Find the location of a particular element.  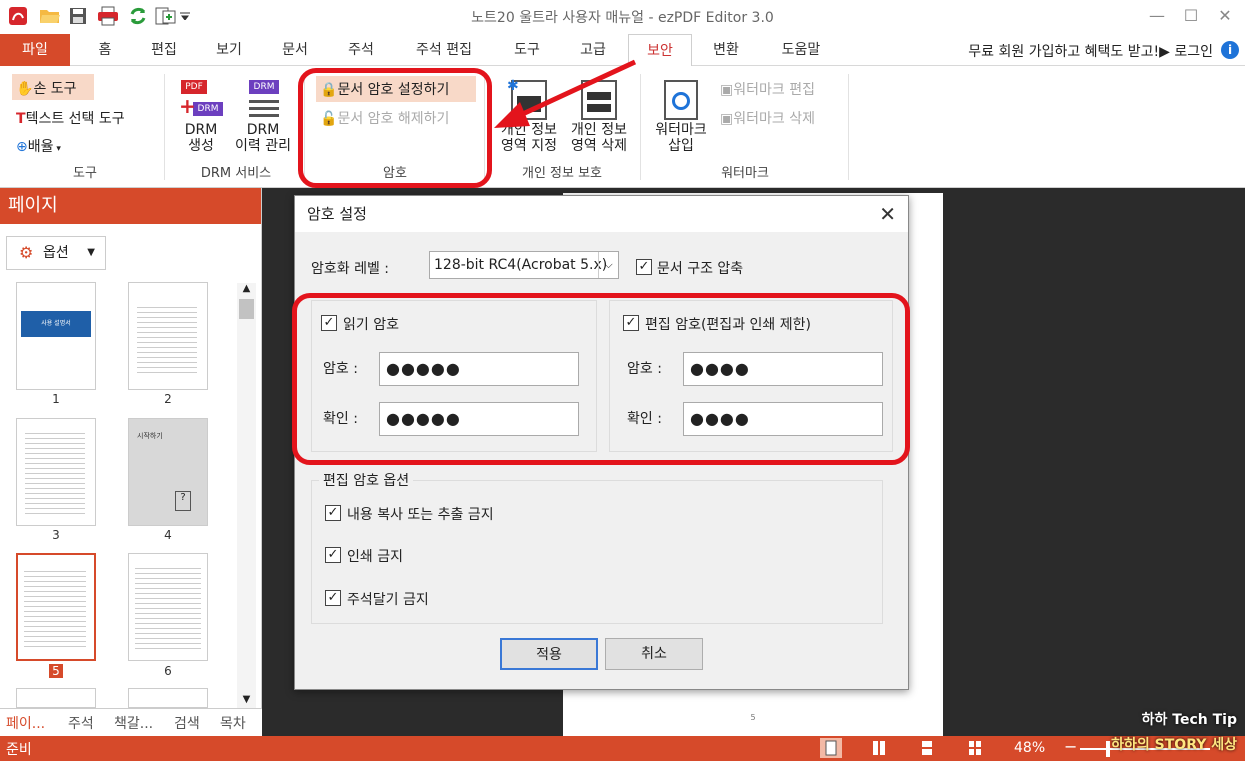

tab-annotation: 주석 is located at coordinates (361, 50).